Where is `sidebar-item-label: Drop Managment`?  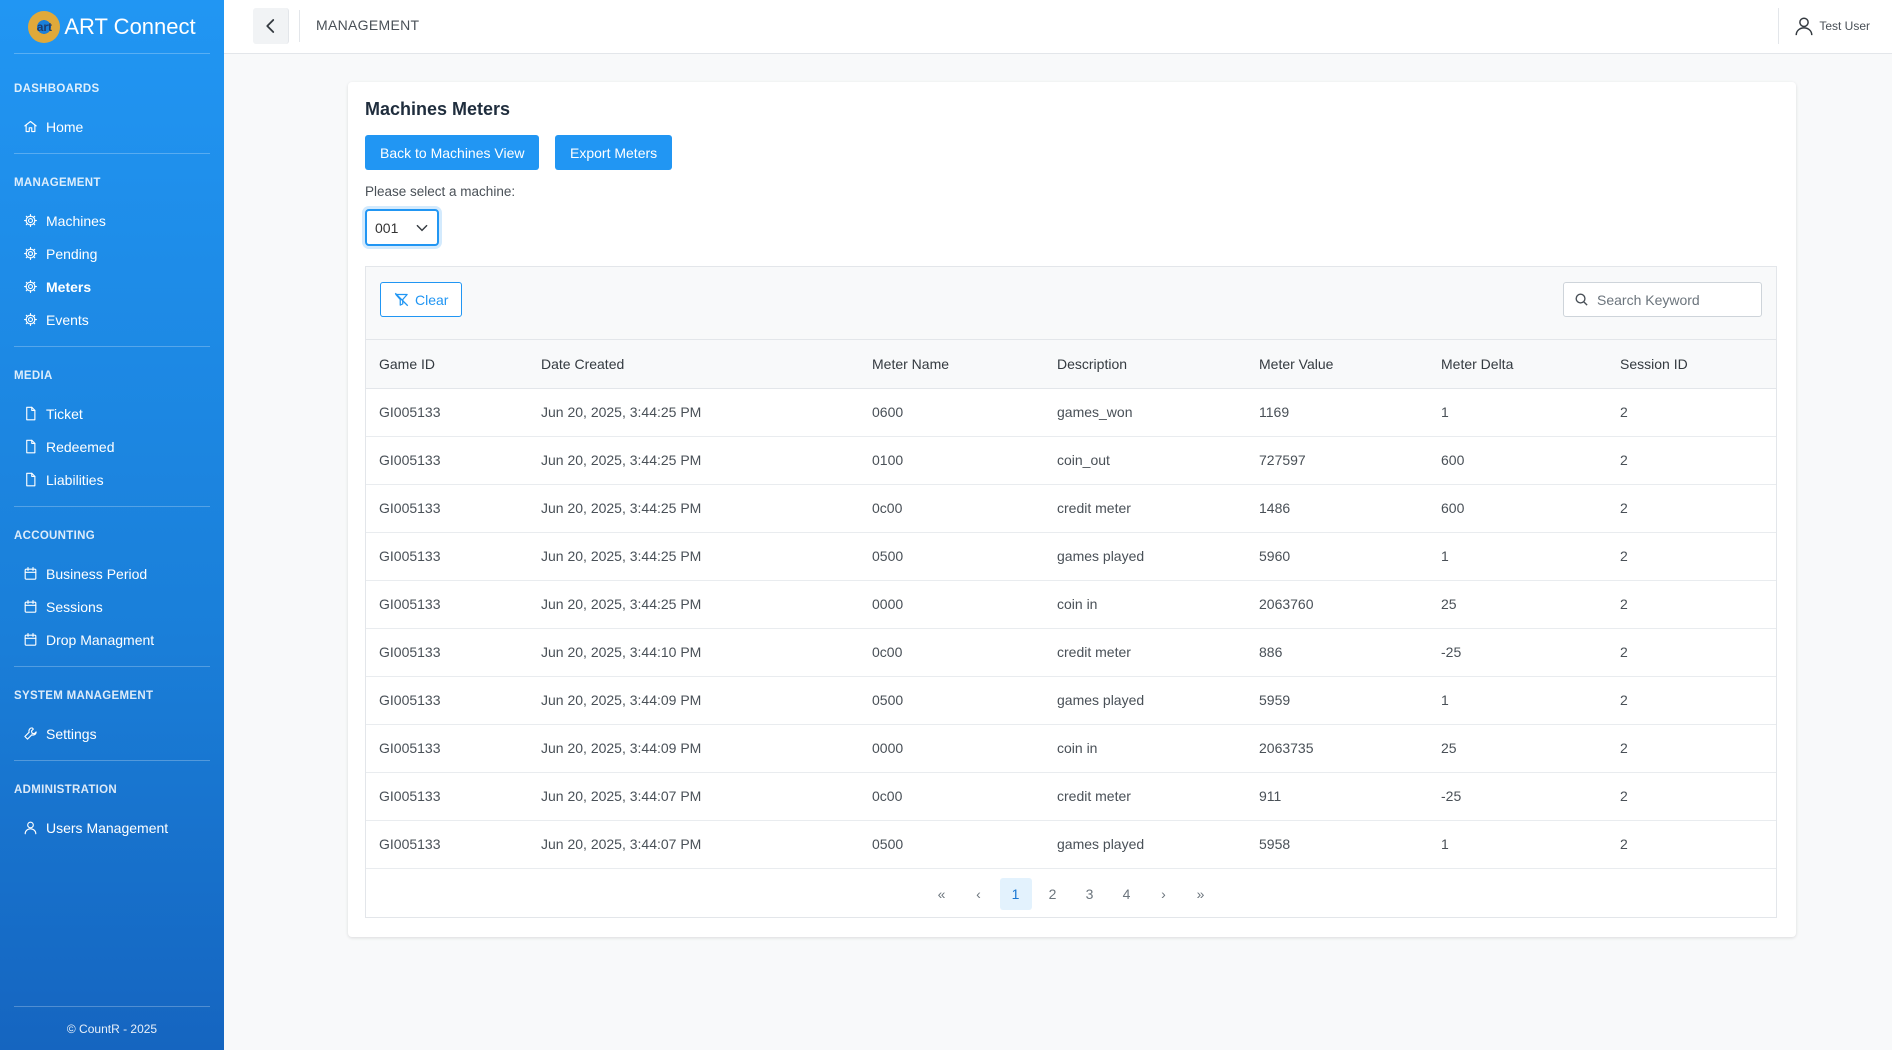
sidebar-item-label: Drop Managment is located at coordinates (100, 639).